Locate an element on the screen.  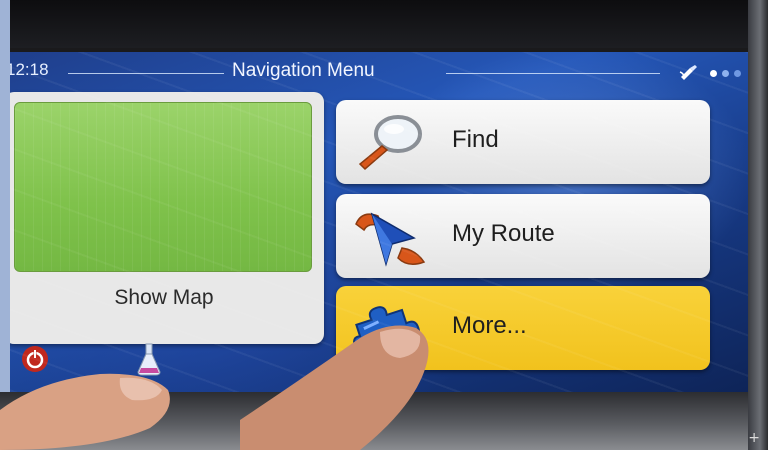
status-header: 12:18 Navigation Menu is located at coordinates (380, 73).